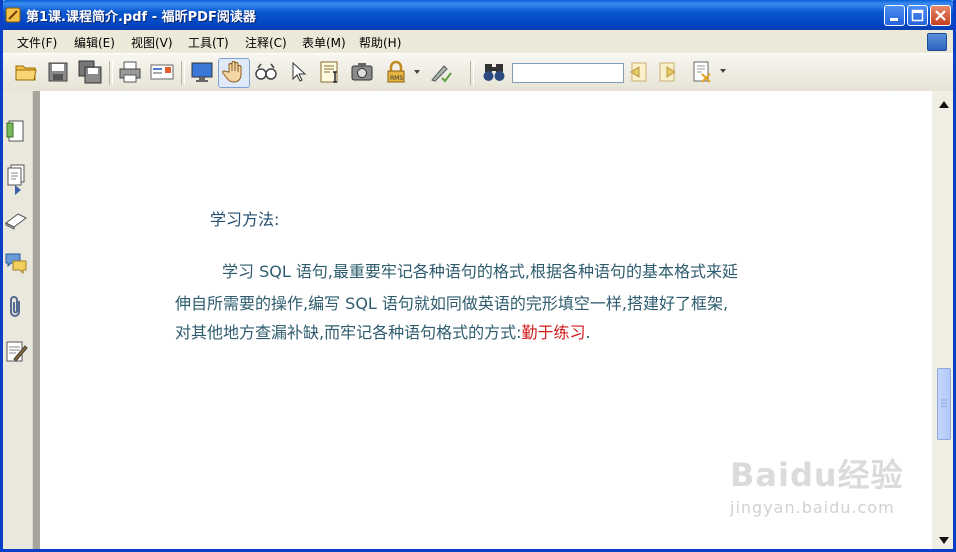 Image resolution: width=956 pixels, height=552 pixels. I want to click on vertical-scrollbar, so click(944, 321).